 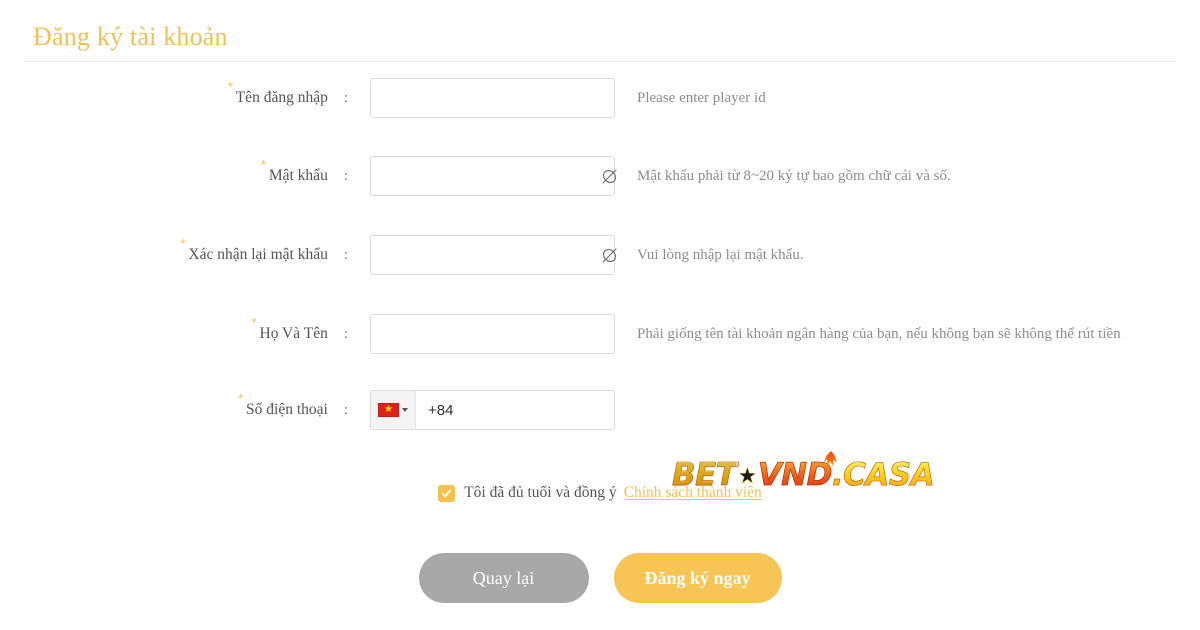 I want to click on username-input, so click(x=492, y=98).